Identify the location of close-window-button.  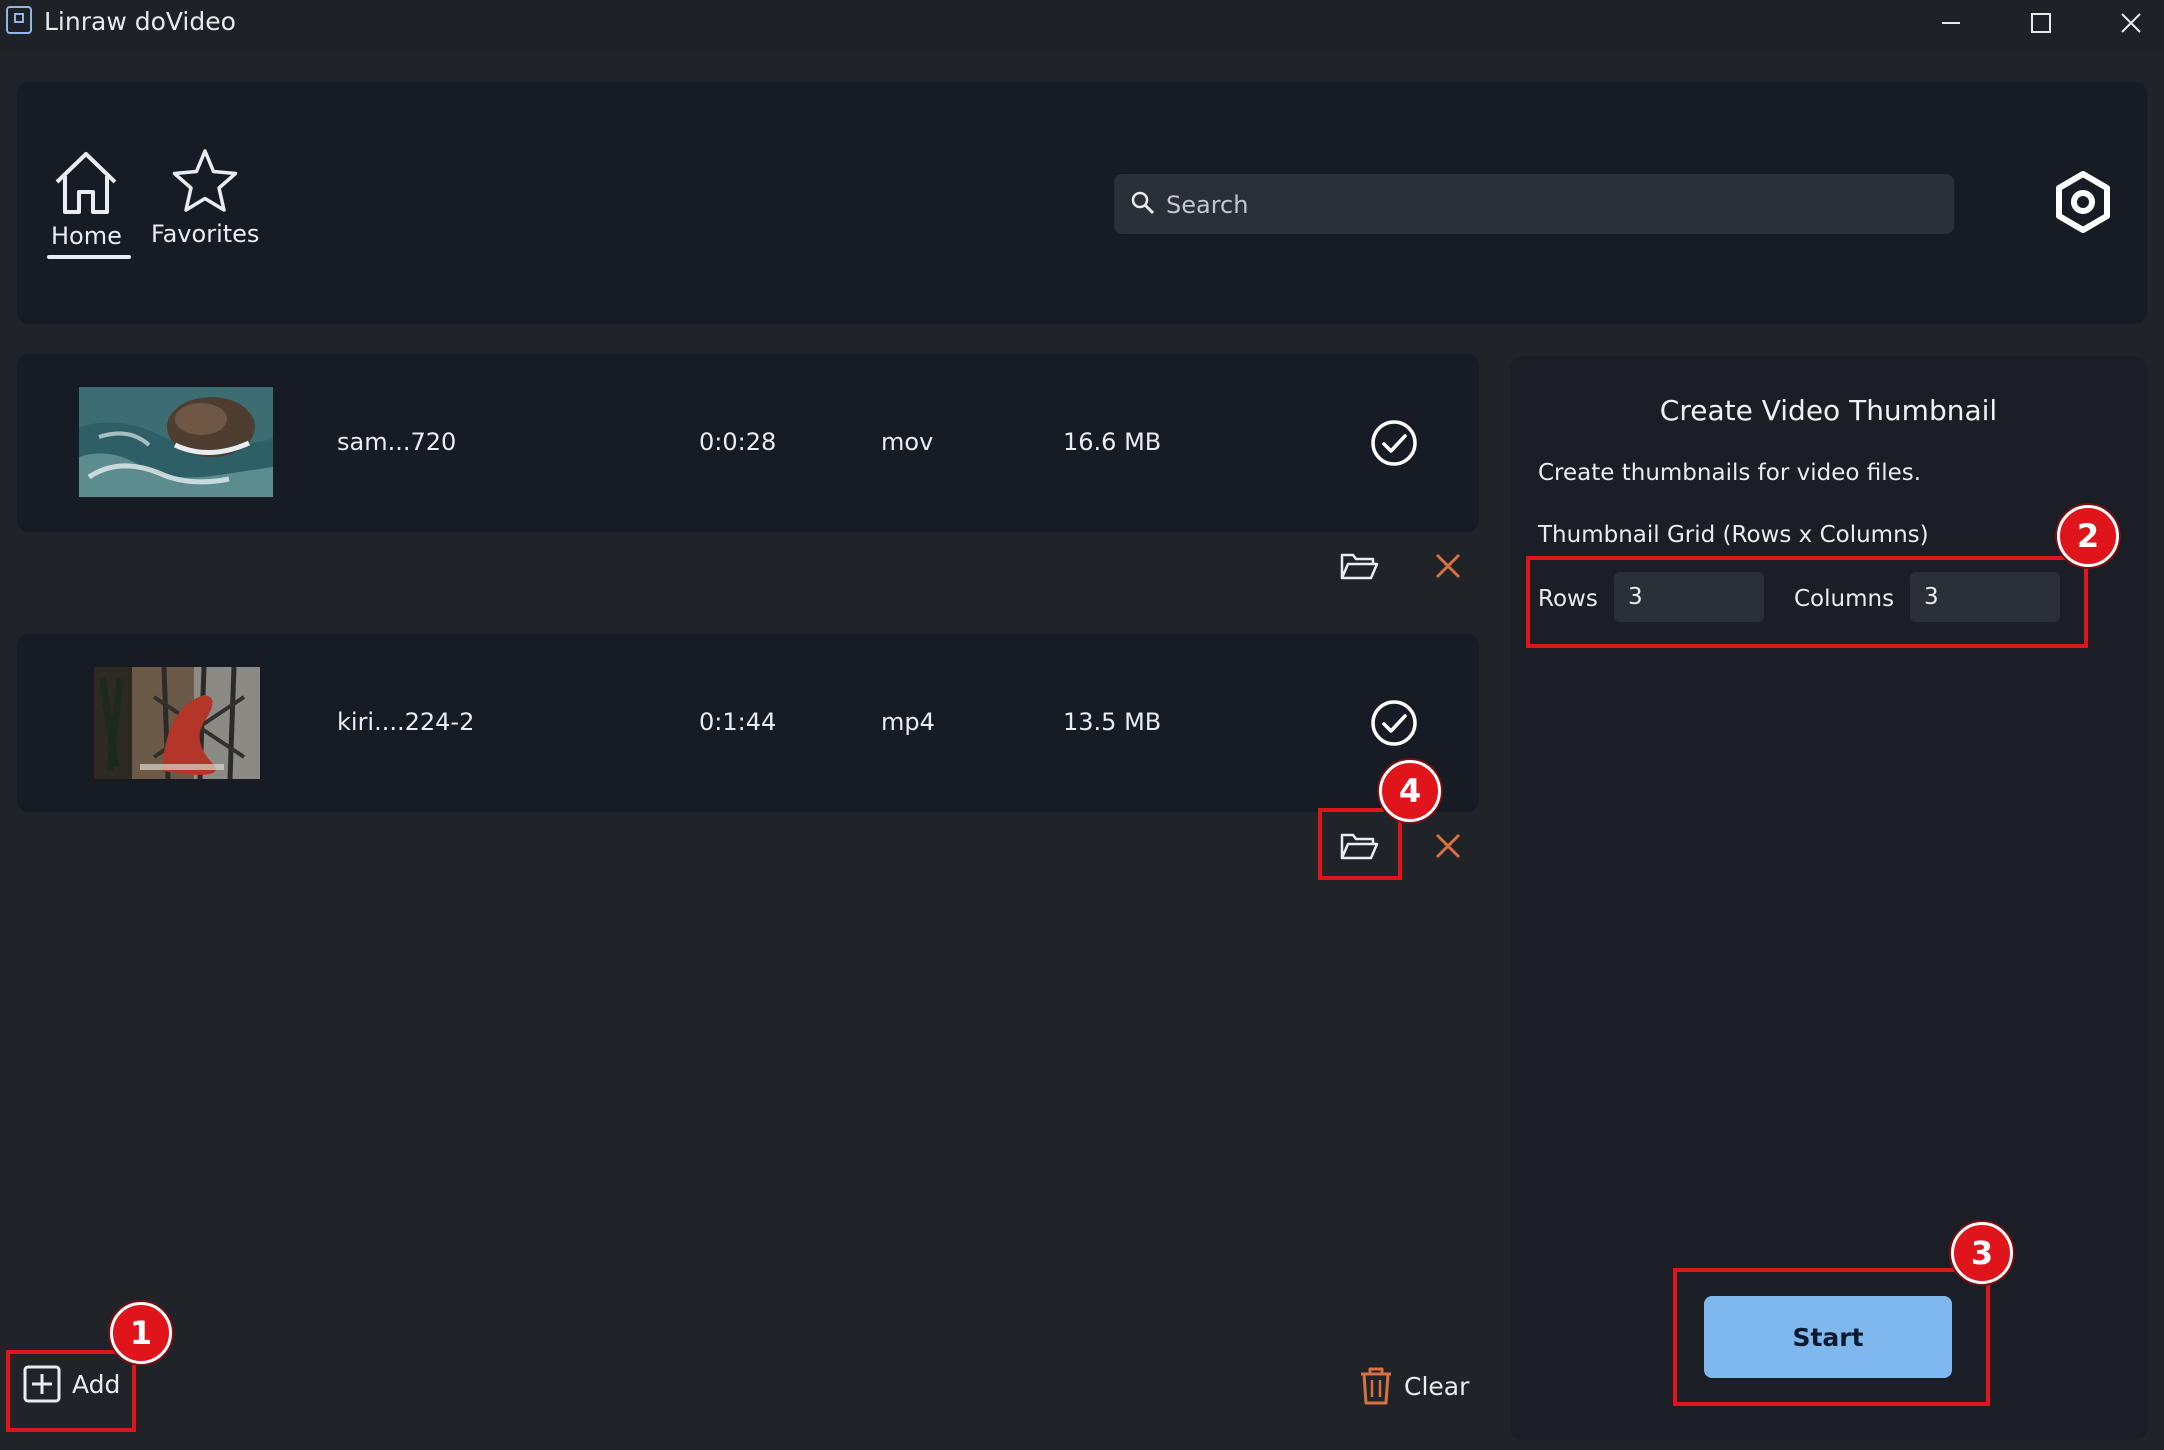
(2125, 23).